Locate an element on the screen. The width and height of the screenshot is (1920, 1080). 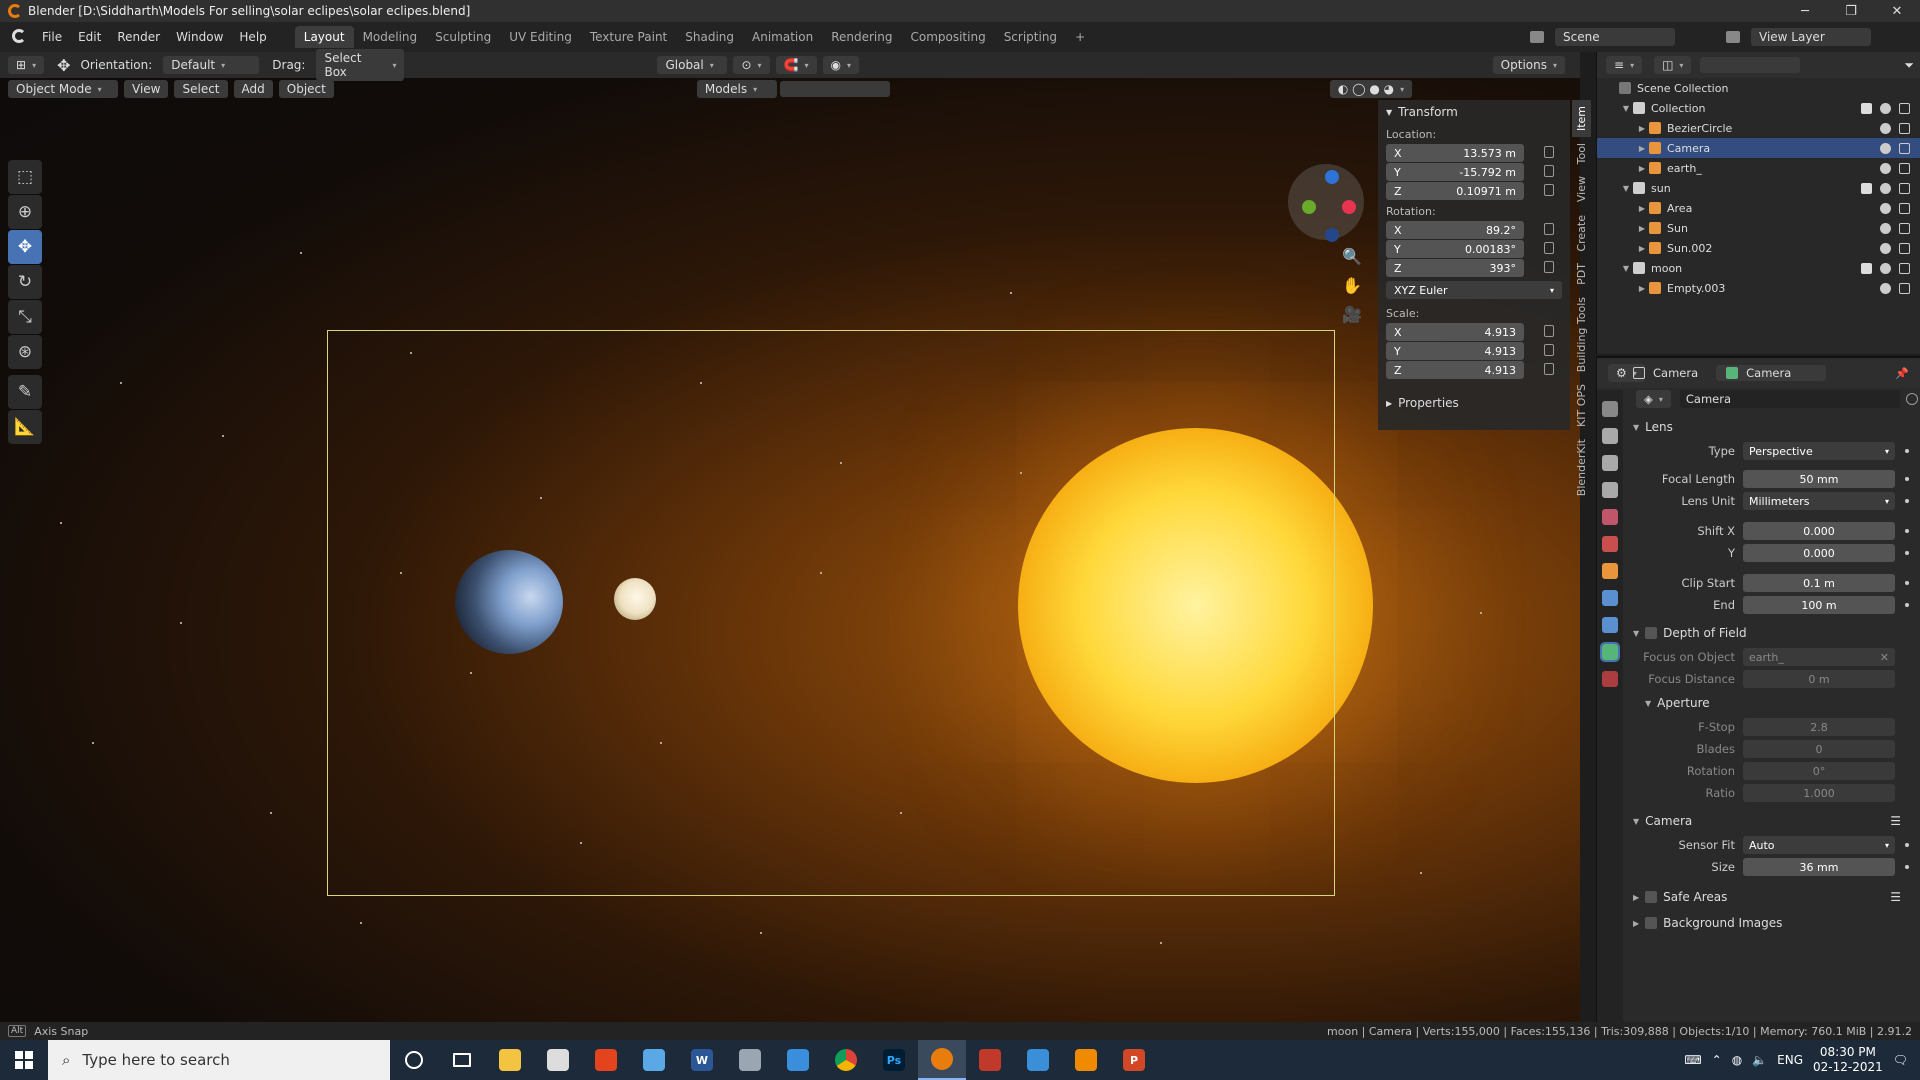
properties-panel-header: ▶ Properties is located at coordinates (1474, 403).